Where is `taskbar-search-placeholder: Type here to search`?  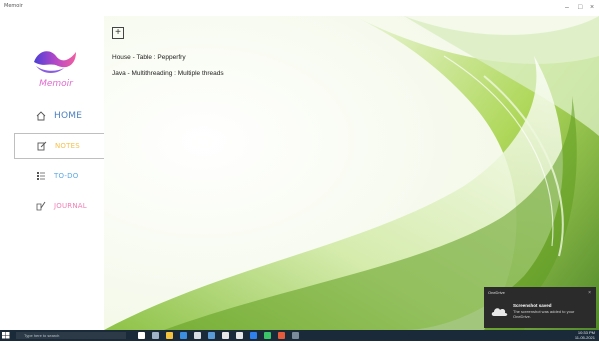
taskbar-search-placeholder: Type here to search is located at coordinates (42, 335).